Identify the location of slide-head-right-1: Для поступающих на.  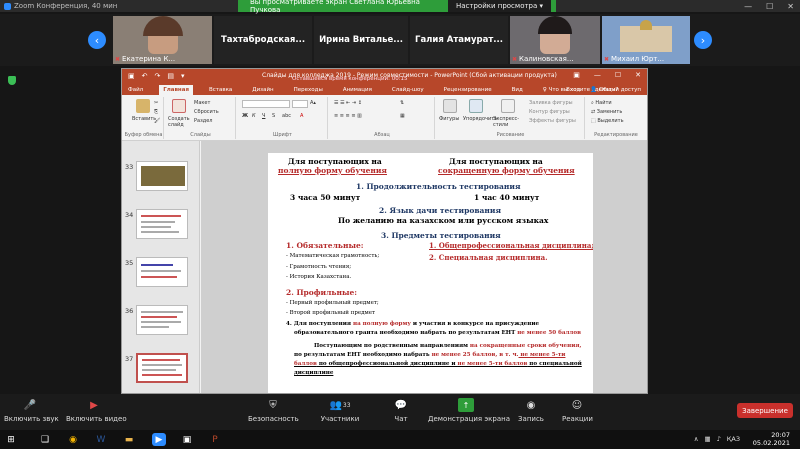
(496, 161).